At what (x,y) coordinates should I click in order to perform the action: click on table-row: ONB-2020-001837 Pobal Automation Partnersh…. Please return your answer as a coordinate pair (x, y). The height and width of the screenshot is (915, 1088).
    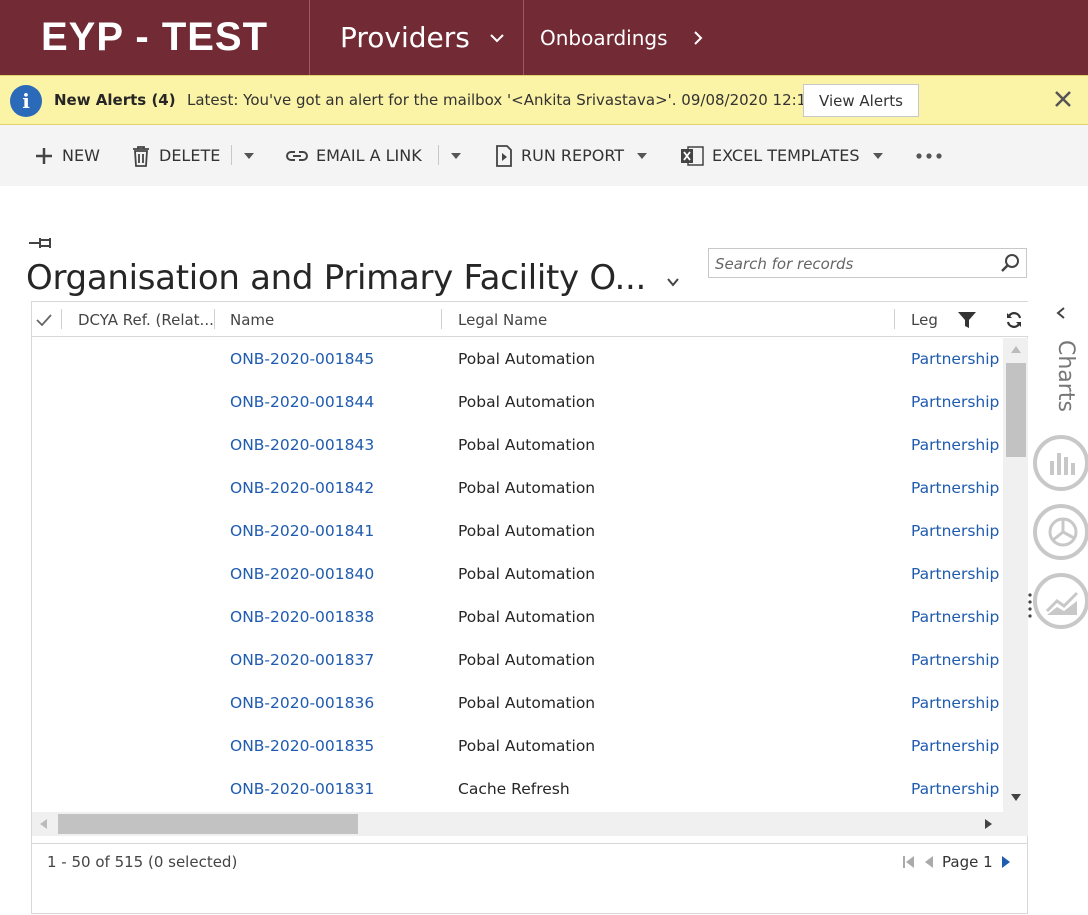
    Looking at the image, I should click on (517, 660).